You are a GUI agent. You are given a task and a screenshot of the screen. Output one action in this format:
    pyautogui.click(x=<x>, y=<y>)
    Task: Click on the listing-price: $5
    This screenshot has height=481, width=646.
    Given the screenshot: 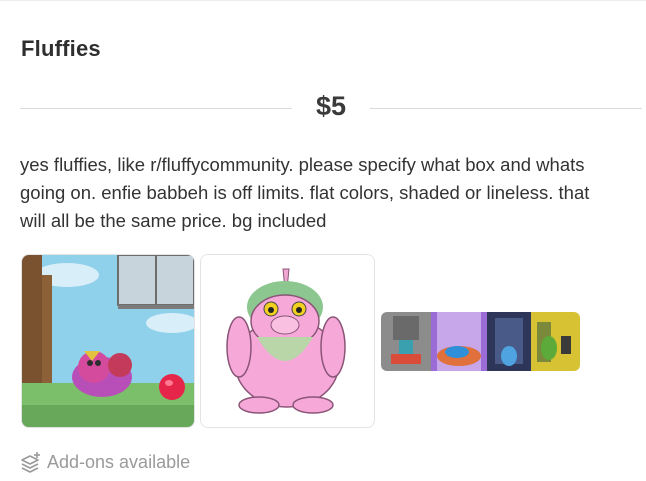 What is the action you would take?
    pyautogui.click(x=331, y=106)
    